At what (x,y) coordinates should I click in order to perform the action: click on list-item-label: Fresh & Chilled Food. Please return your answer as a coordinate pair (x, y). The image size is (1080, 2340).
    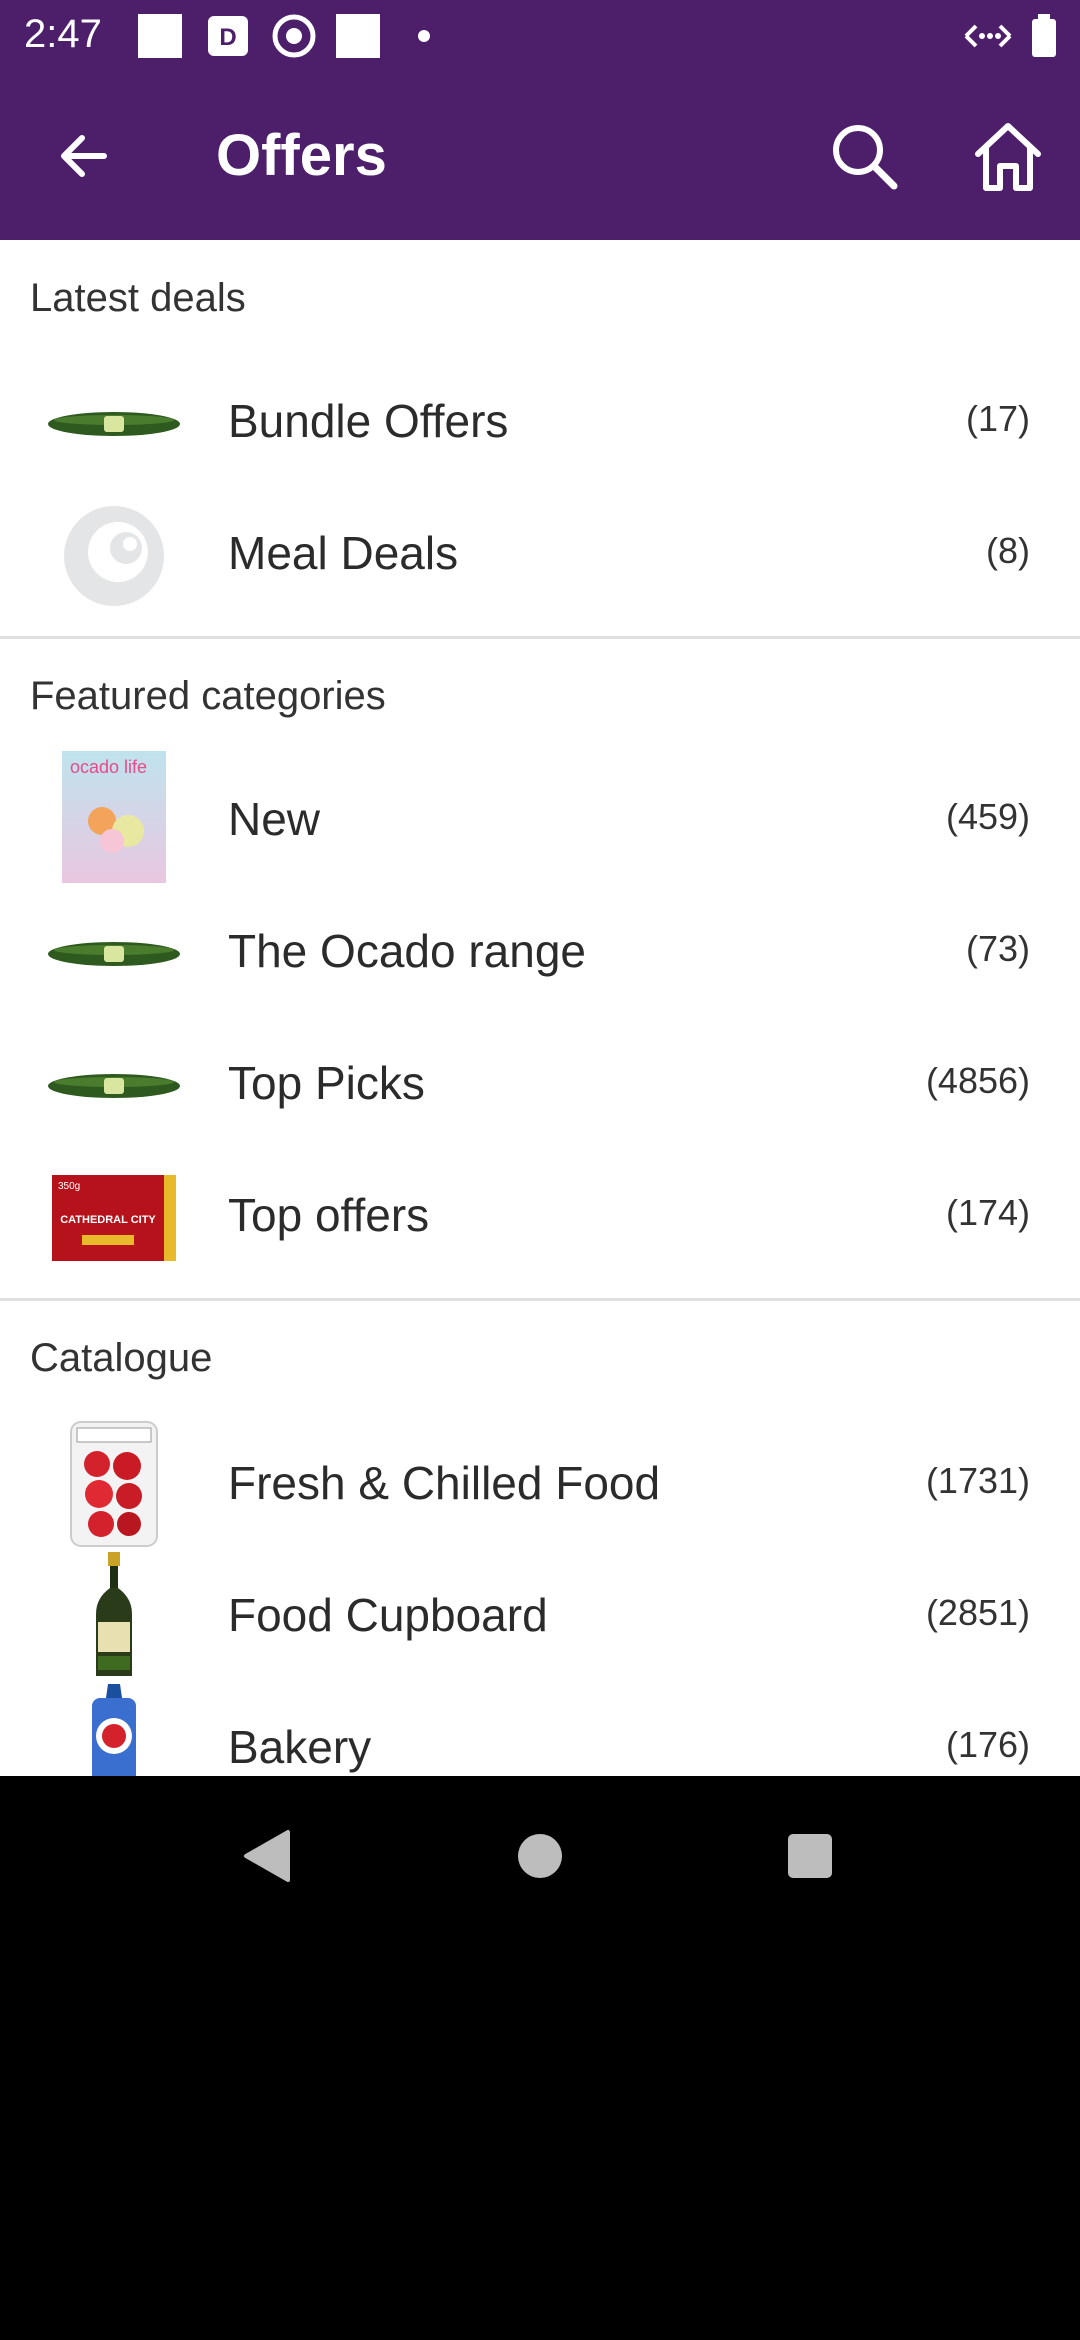
    Looking at the image, I should click on (444, 1483).